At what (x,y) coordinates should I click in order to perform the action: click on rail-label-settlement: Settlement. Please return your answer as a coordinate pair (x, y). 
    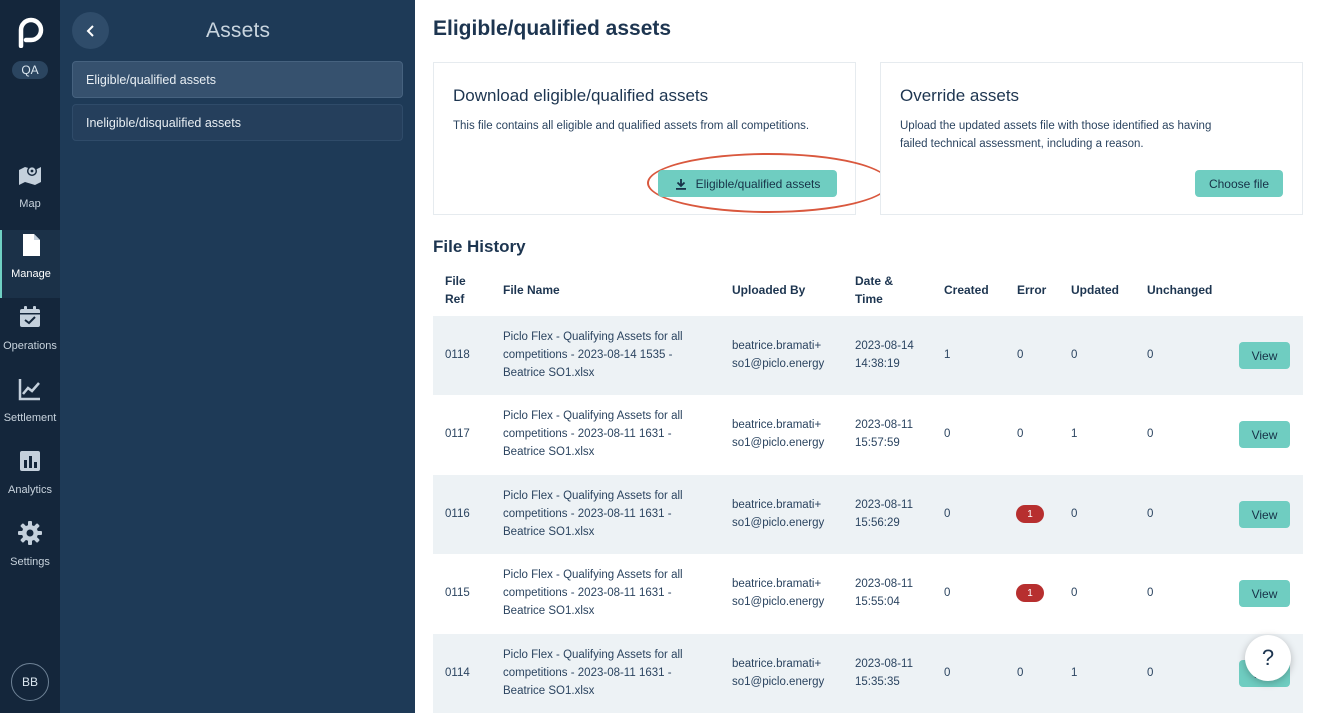
    Looking at the image, I should click on (30, 418).